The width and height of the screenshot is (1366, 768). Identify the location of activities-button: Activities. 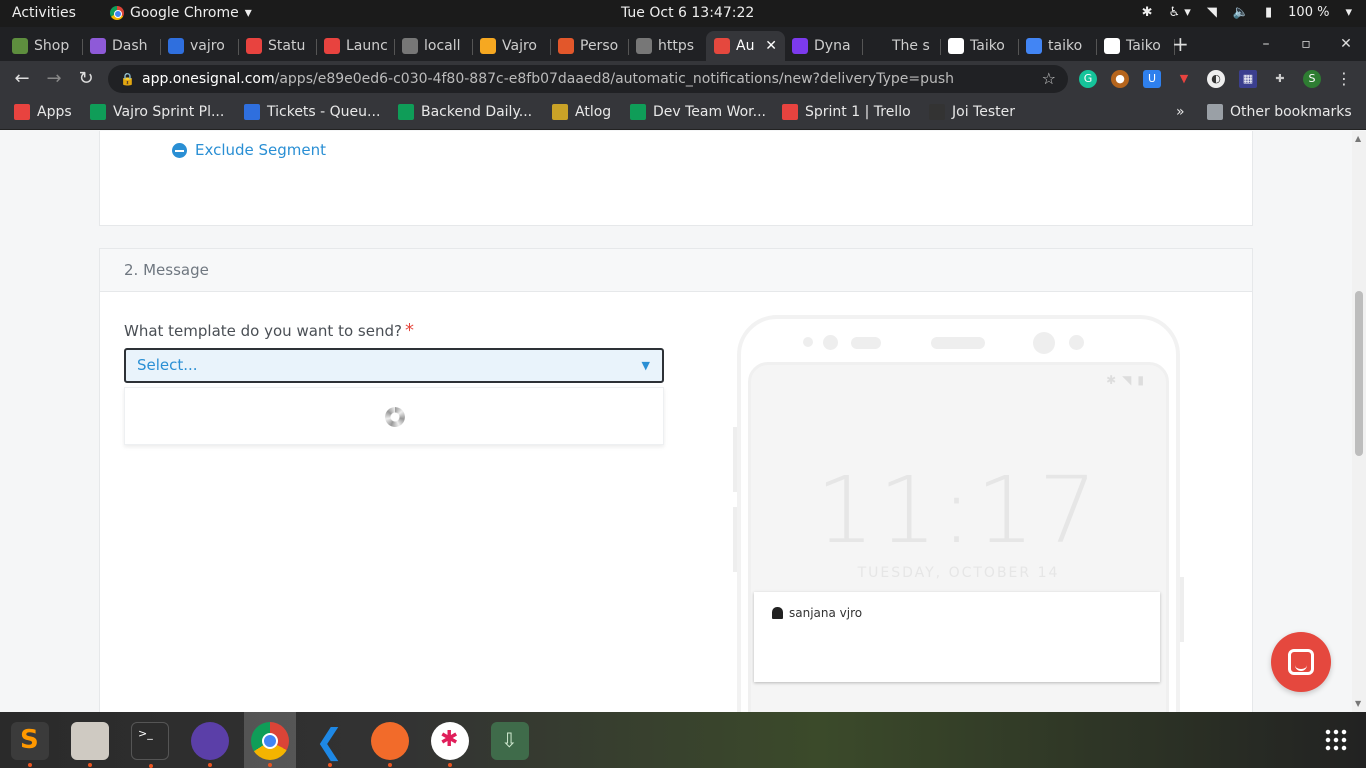
(44, 13).